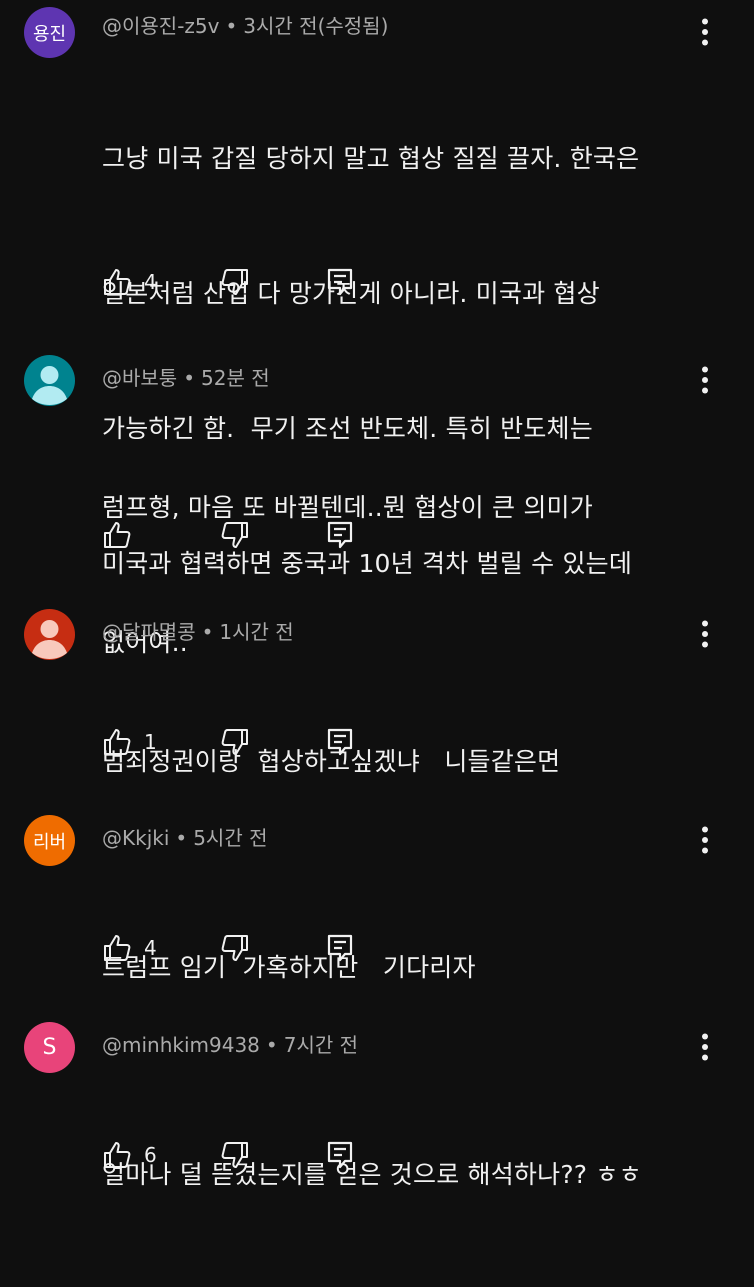 The image size is (754, 1287). Describe the element at coordinates (198, 632) in the screenshot. I see `comment-meta: @달파멸콩 • 1시간 전` at that location.